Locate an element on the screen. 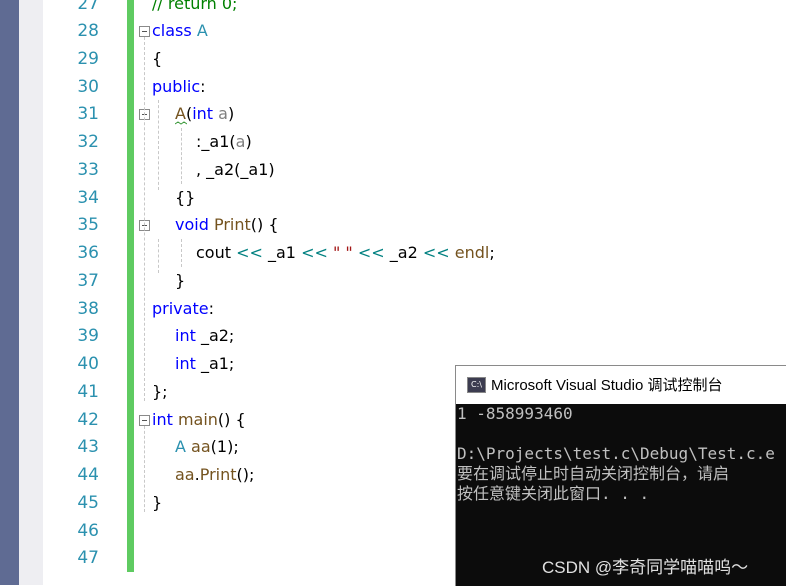 The image size is (786, 586). activity-bar is located at coordinates (9, 292).